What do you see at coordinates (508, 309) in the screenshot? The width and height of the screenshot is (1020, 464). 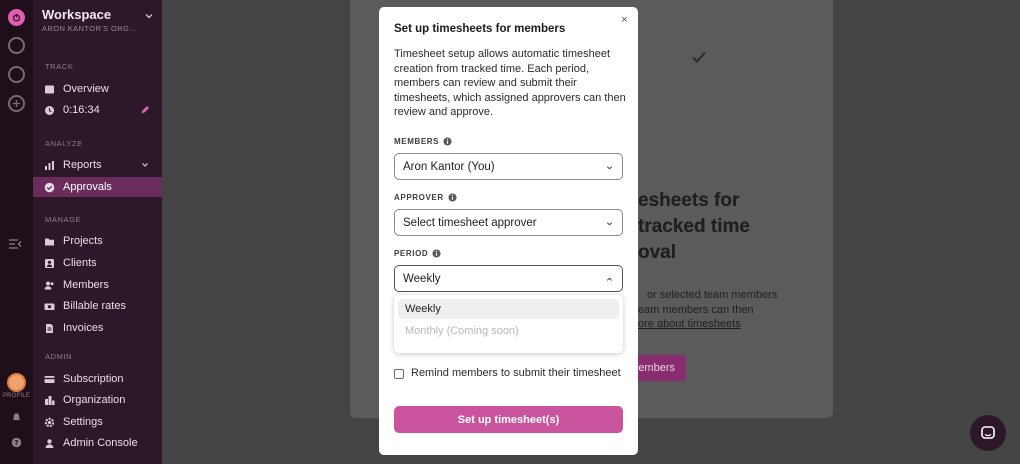 I see `period-option-weekly: Weekly` at bounding box center [508, 309].